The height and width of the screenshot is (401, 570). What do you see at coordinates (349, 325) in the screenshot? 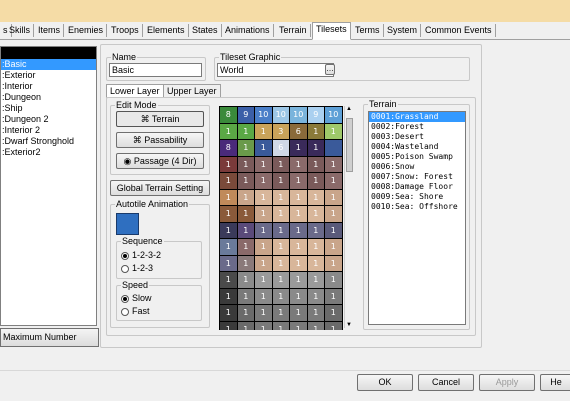
I see `scroll-down-icon: ▼` at bounding box center [349, 325].